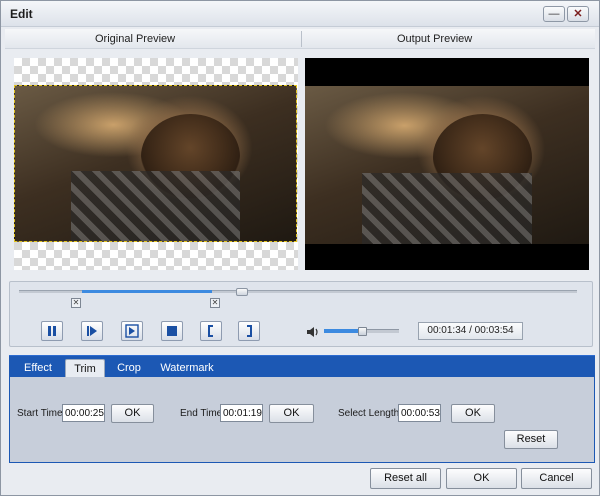  I want to click on tab-crop: Crop, so click(129, 368).